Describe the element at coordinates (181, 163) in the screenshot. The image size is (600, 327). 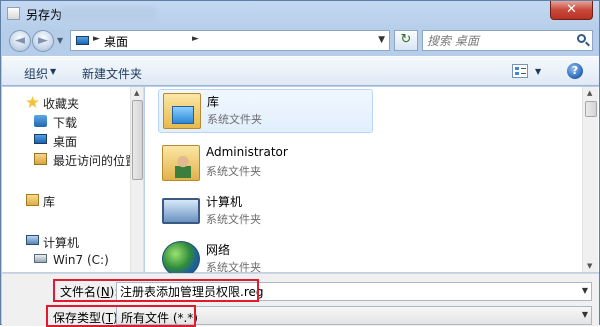
I see `user-folder-icon` at that location.